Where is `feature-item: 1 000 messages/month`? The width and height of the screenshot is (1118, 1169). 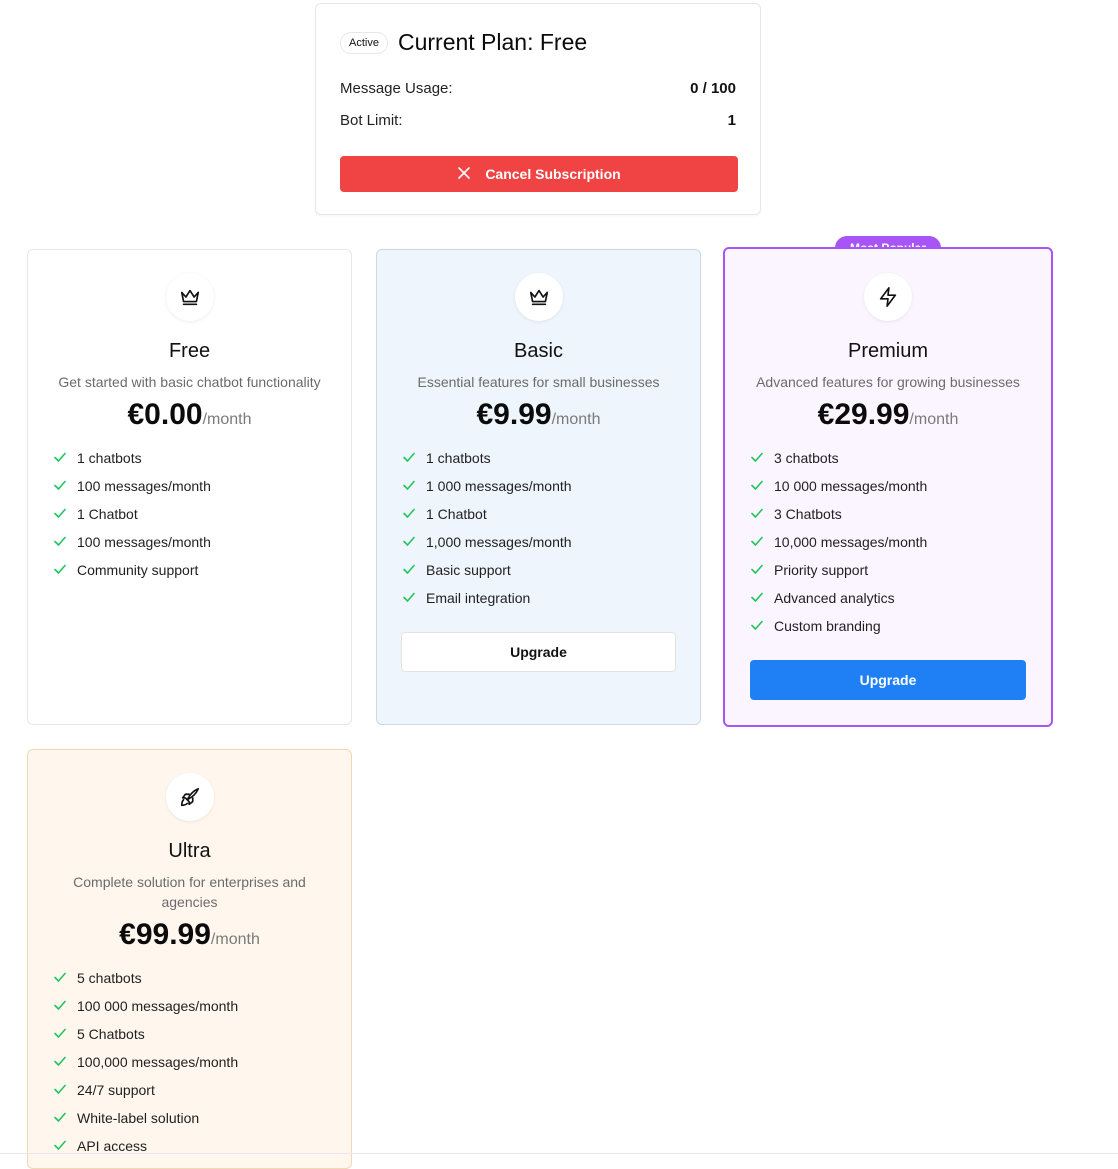 feature-item: 1 000 messages/month is located at coordinates (541, 486).